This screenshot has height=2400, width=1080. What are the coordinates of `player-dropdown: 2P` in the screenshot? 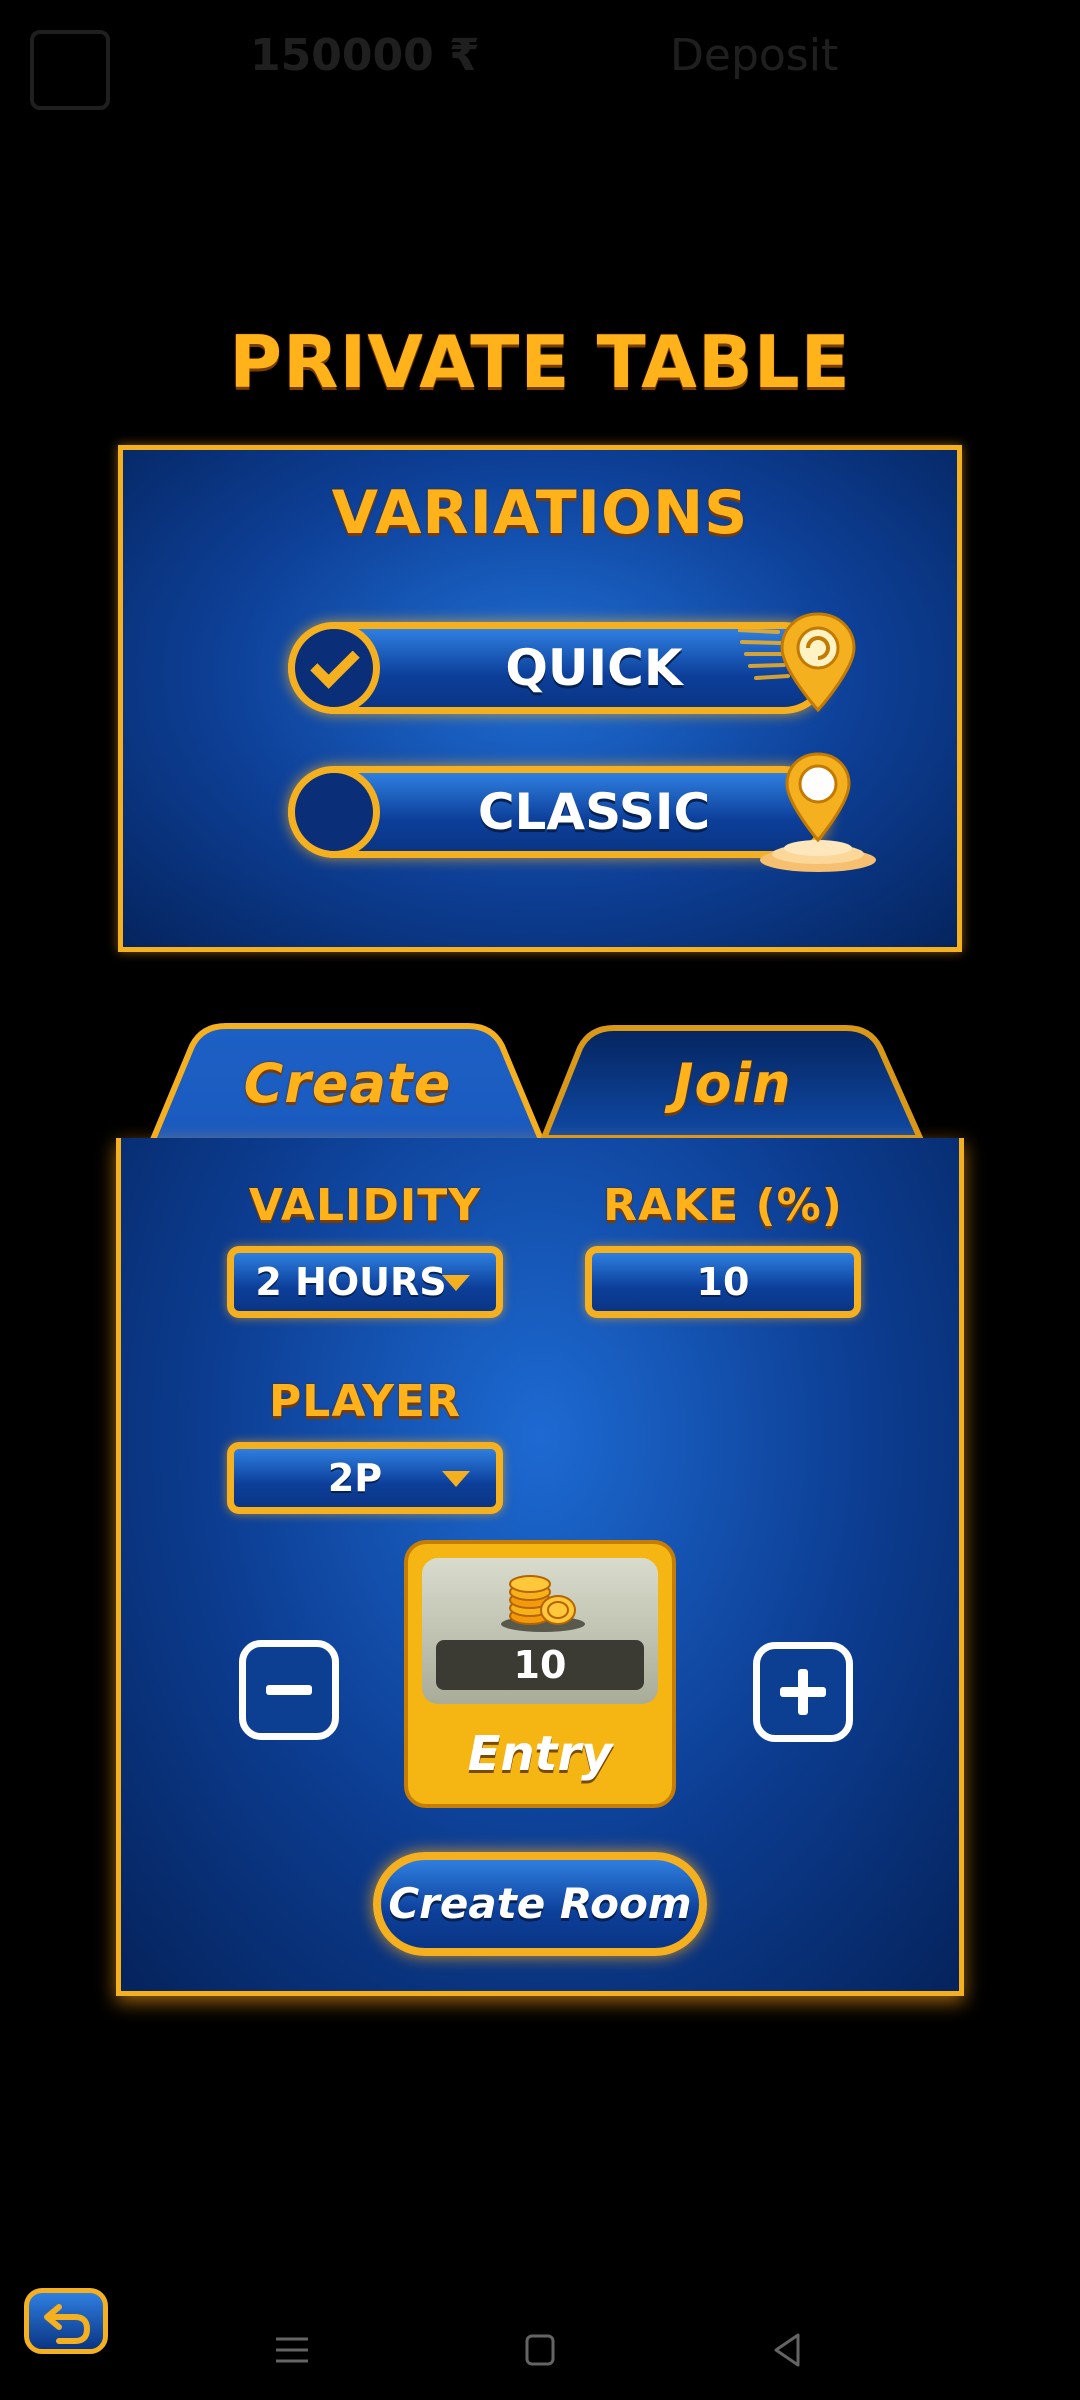 It's located at (365, 1478).